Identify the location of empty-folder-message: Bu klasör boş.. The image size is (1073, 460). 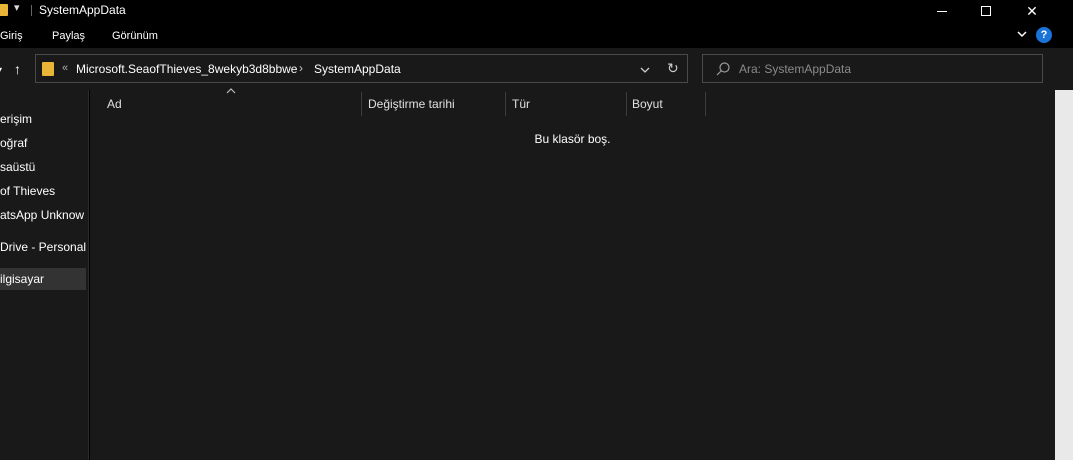
(572, 139).